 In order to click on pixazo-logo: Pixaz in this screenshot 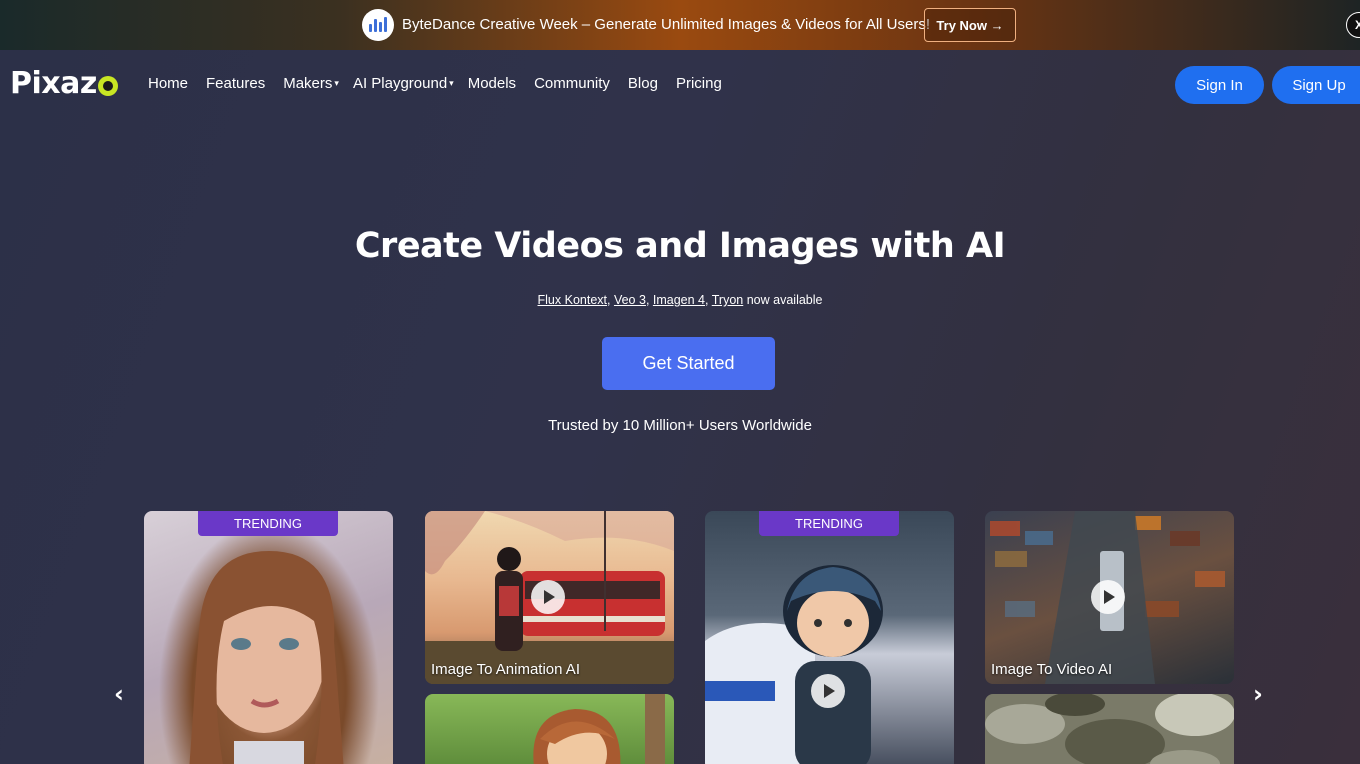, I will do `click(64, 83)`.